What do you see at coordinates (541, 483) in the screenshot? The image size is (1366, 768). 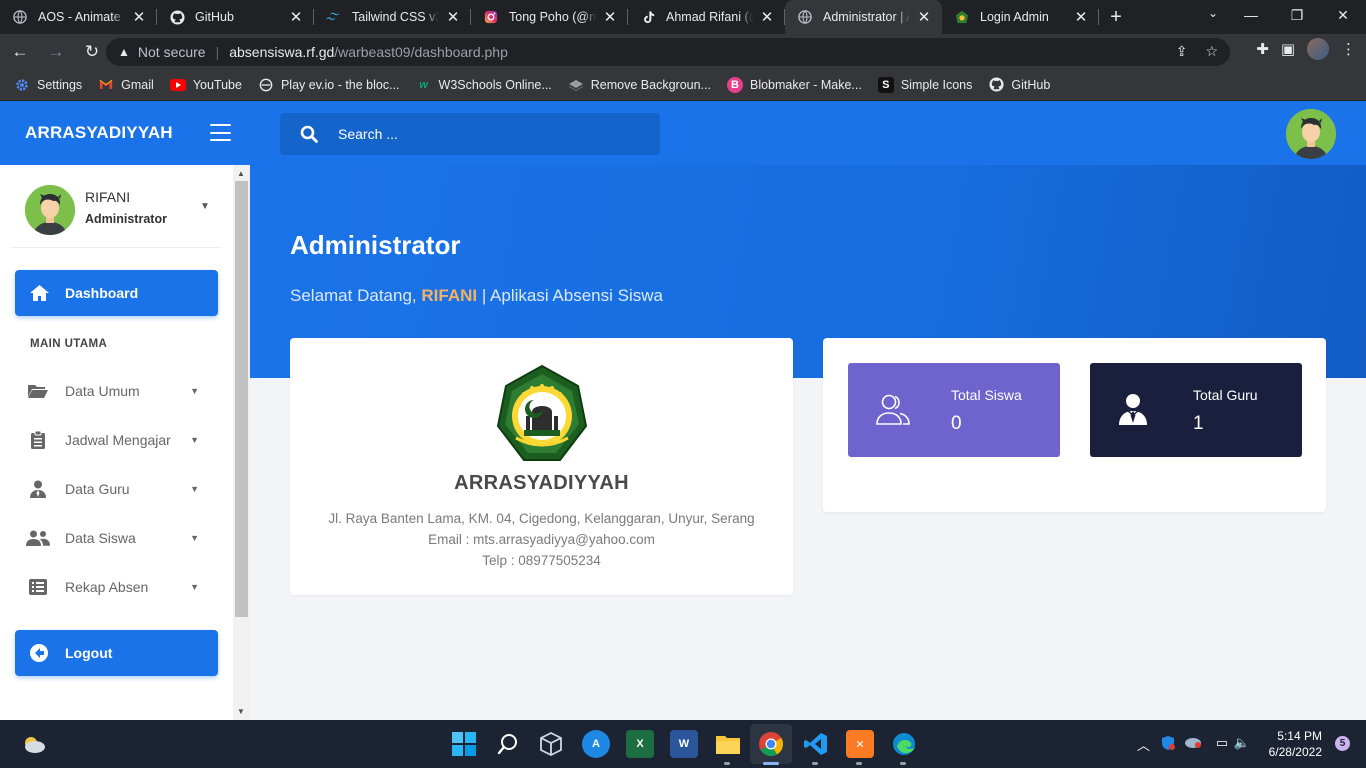 I see `school-name: ARRASYADIYYAH` at bounding box center [541, 483].